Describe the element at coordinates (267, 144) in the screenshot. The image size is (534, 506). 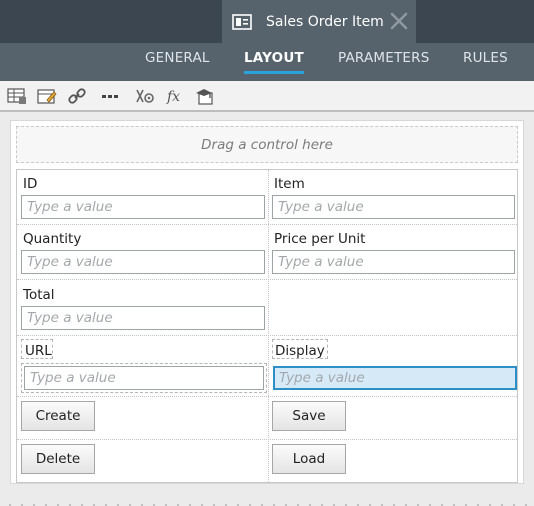
I see `drop-zone: Drag a control here` at that location.